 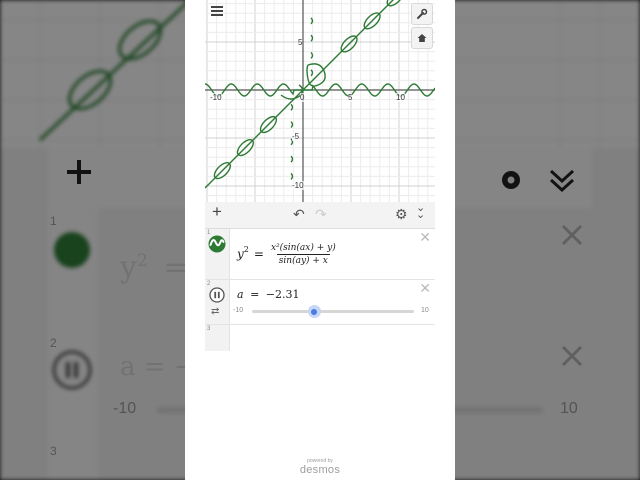 I want to click on expression-toolbar: + ↶ ↷ ⚙ ⌄ ⌄, so click(x=320, y=215).